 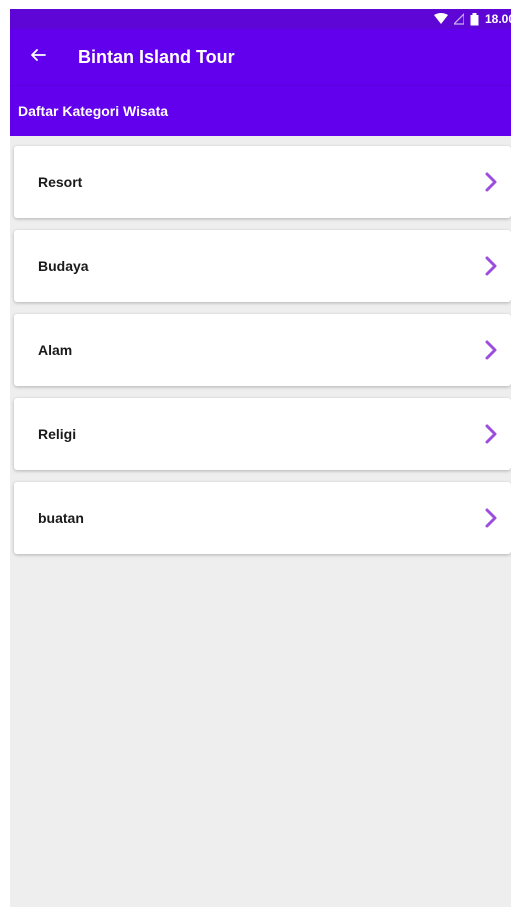 I want to click on status-bar: 18.00, so click(x=260, y=19).